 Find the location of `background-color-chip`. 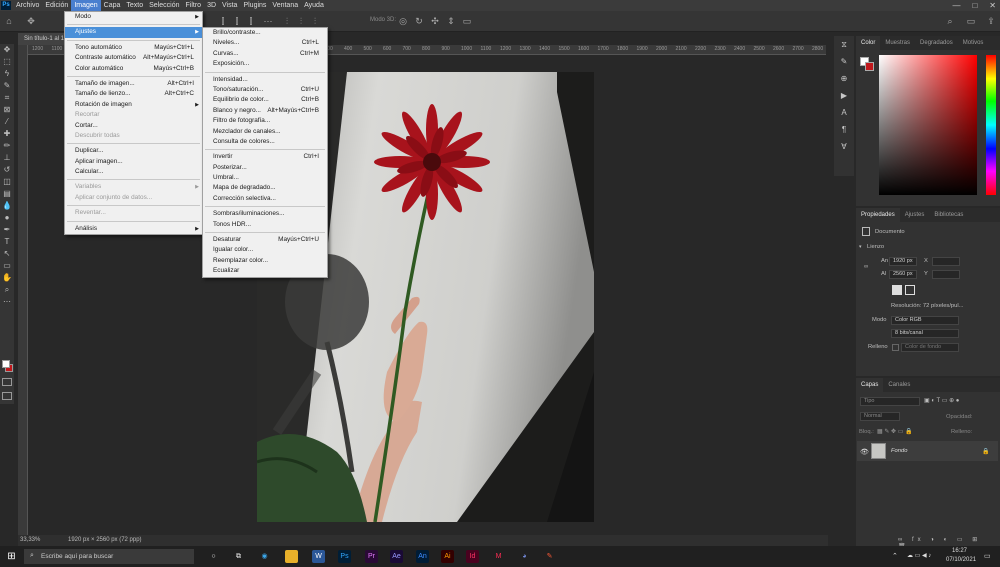

background-color-chip is located at coordinates (869, 66).